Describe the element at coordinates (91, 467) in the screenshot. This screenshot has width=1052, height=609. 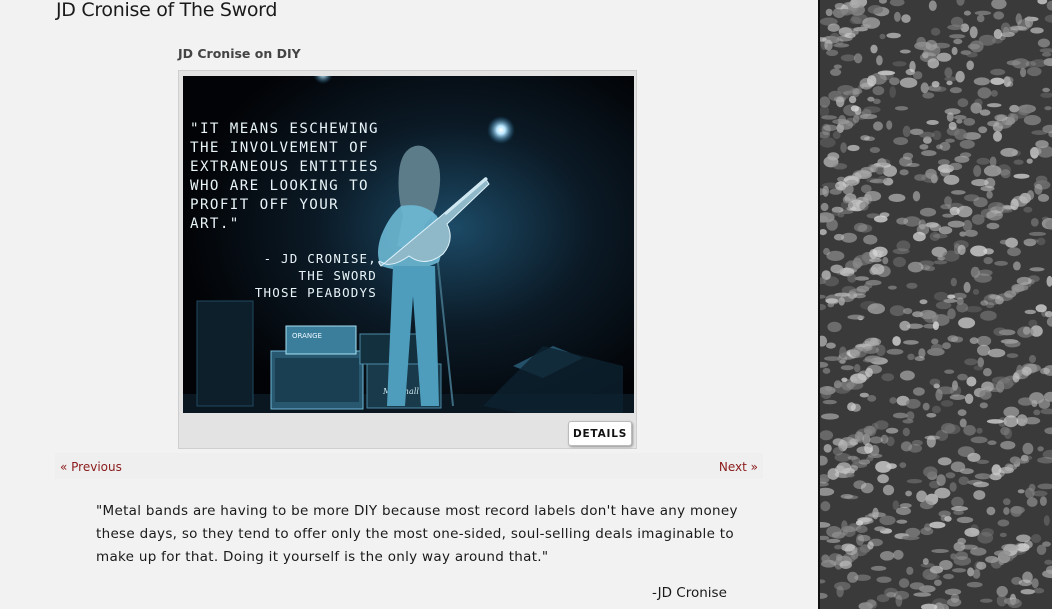
I see `previous-link: « Previous` at that location.